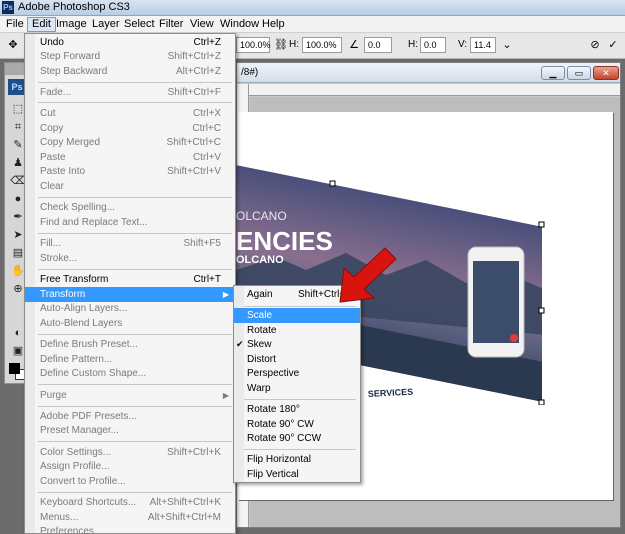 The width and height of the screenshot is (625, 534). I want to click on submenu-item-scale: Scale, so click(297, 315).